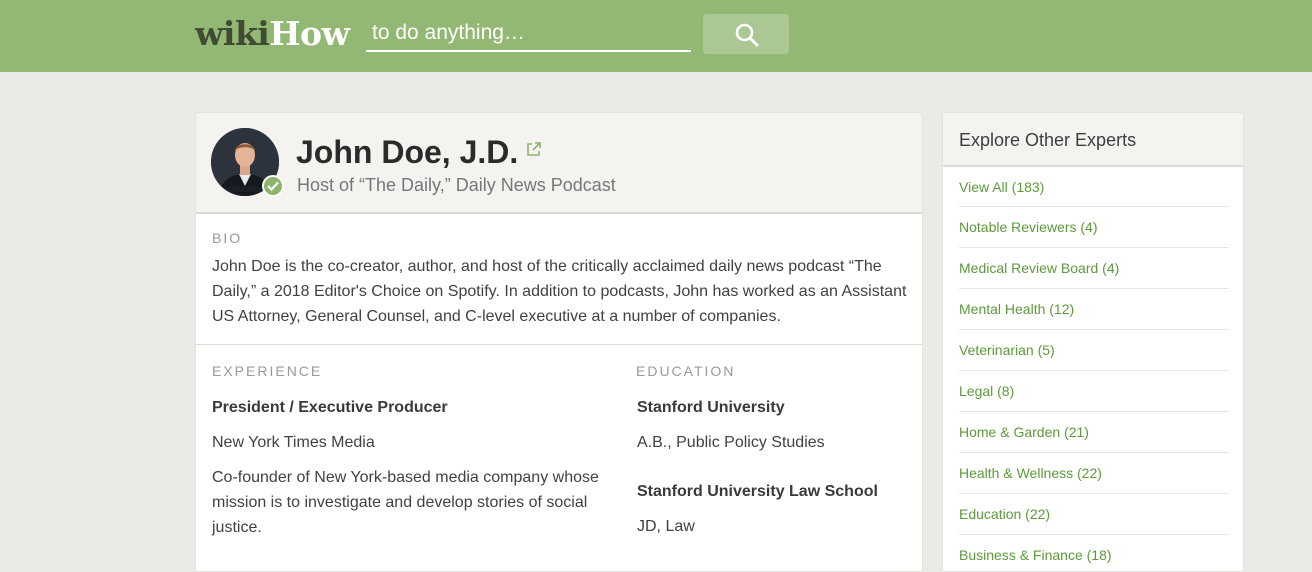 The image size is (1312, 572). I want to click on sidebar-header: Explore Other Experts, so click(1093, 140).